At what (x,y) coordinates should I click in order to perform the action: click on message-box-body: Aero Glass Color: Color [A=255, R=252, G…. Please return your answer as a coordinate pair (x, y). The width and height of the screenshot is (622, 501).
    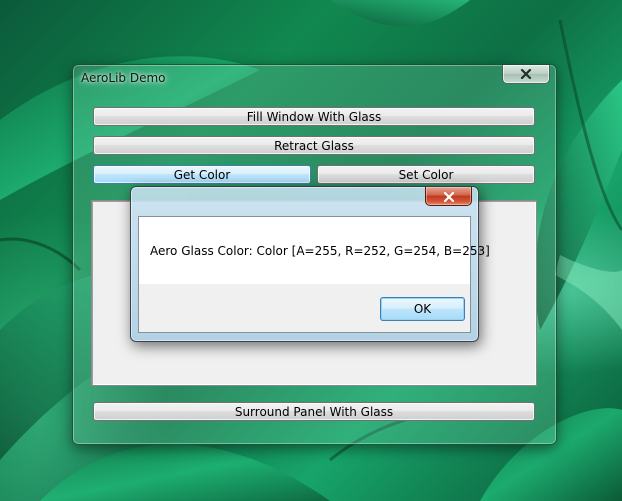
    Looking at the image, I should click on (314, 274).